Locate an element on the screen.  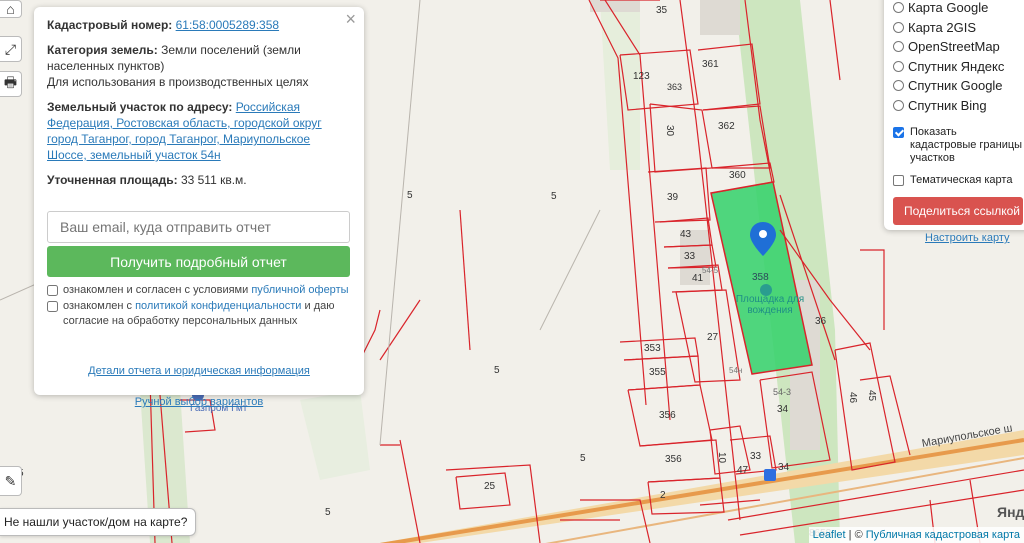
area-value: 33 511 кв.м. is located at coordinates (213, 180).